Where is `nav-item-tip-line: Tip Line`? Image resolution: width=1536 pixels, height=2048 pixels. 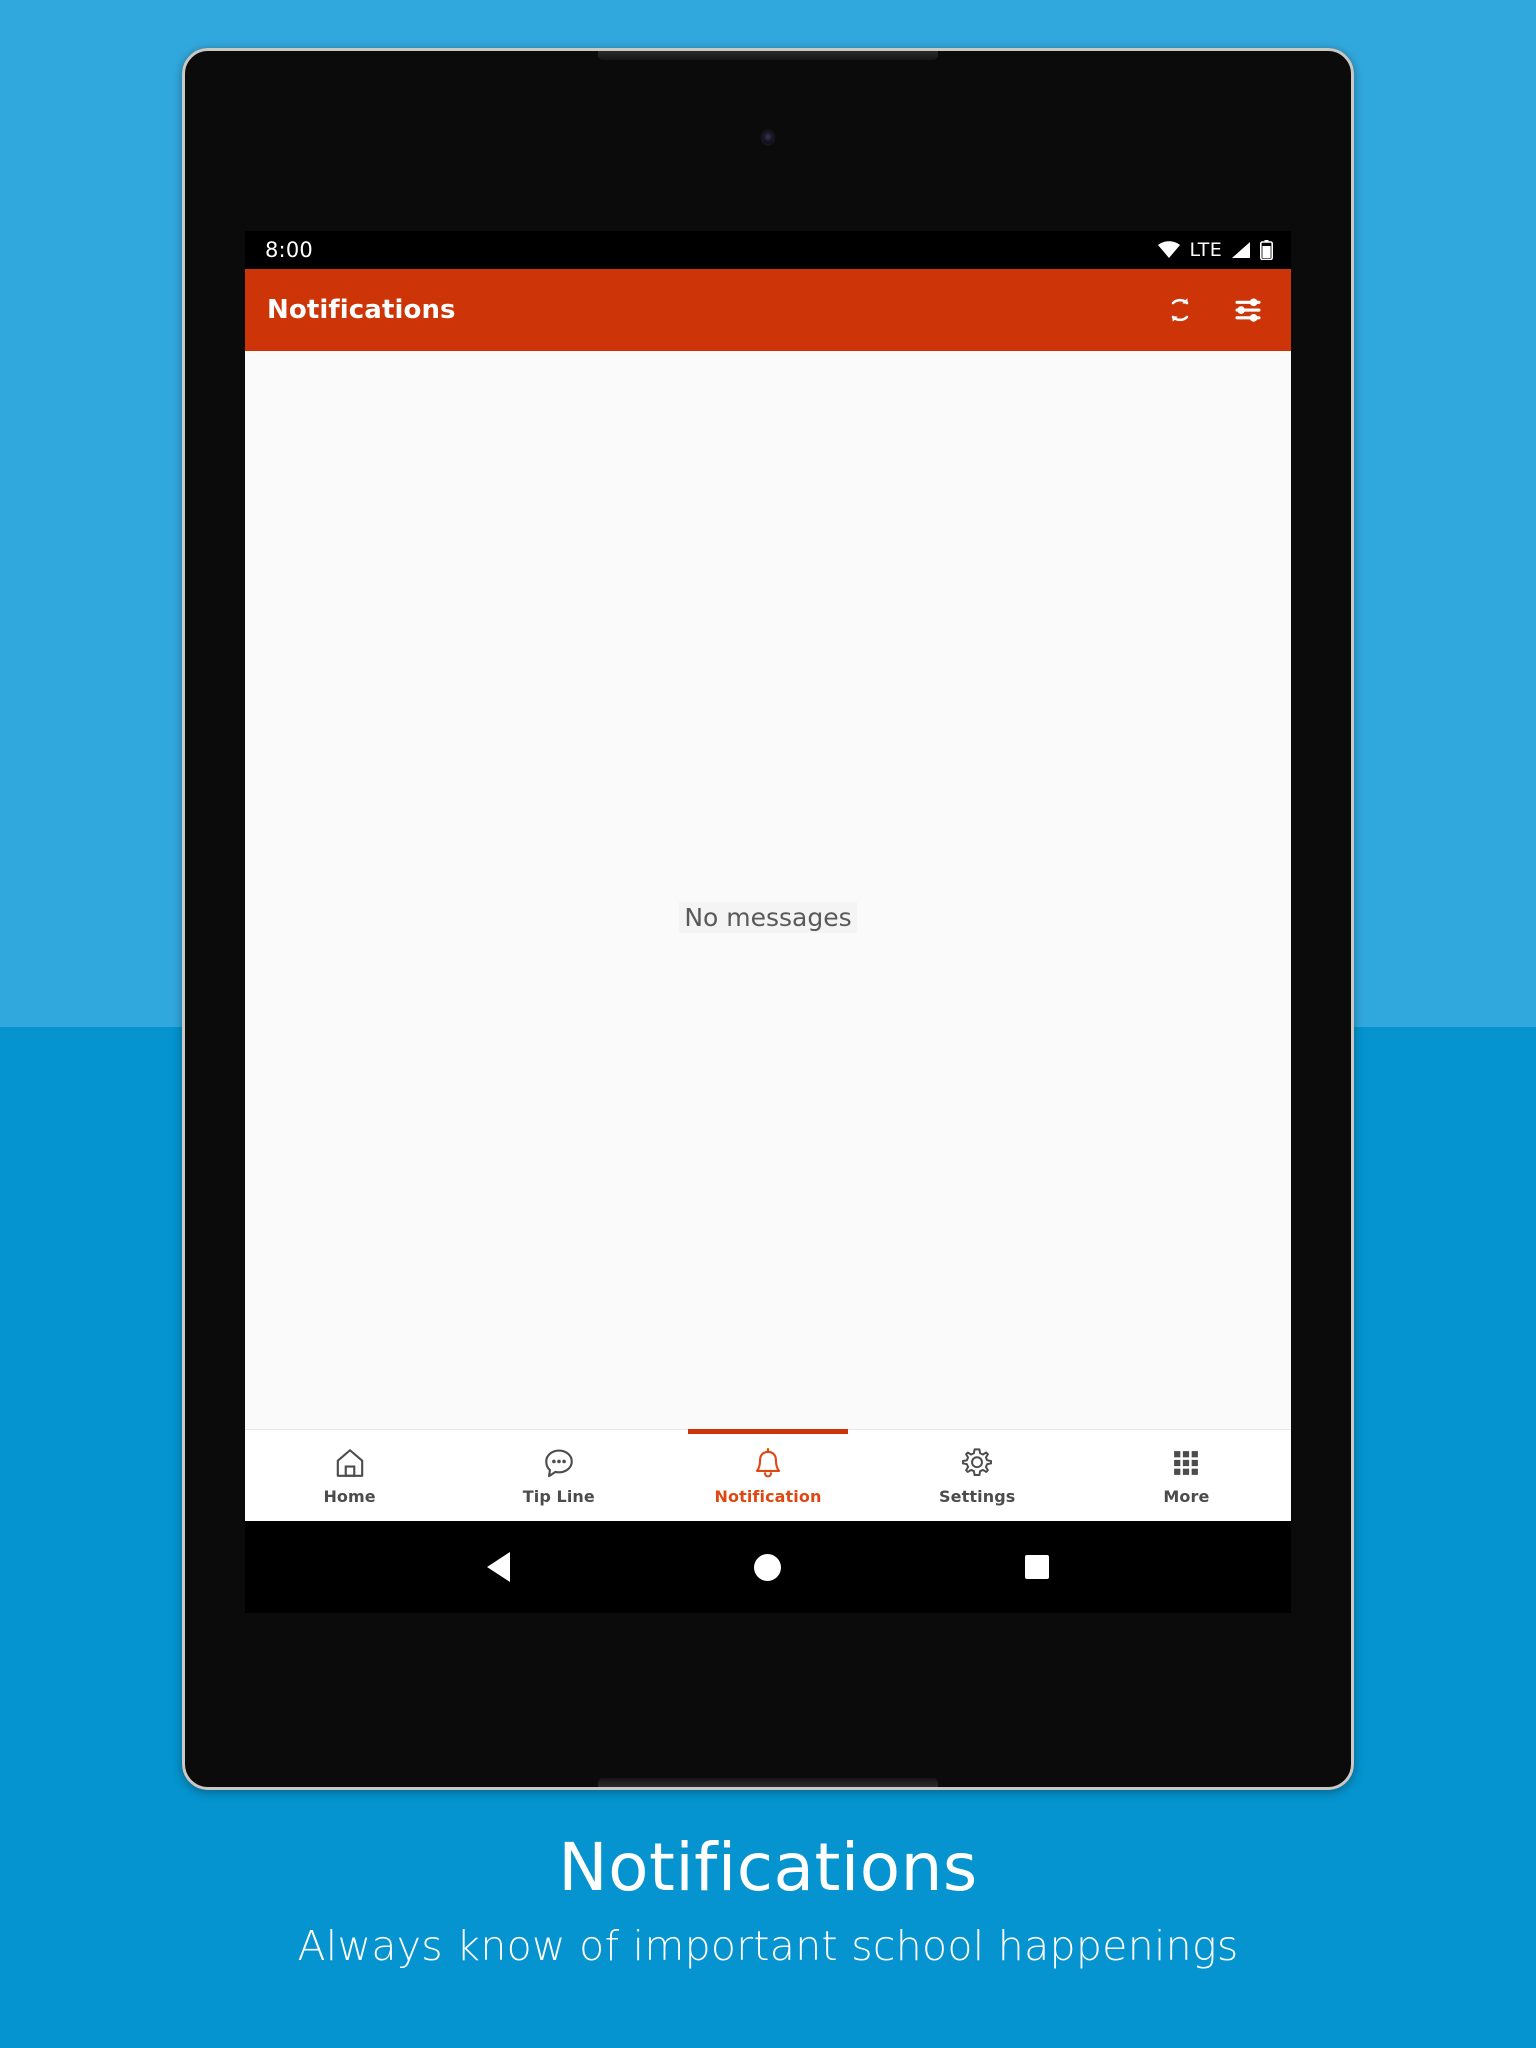
nav-item-tip-line: Tip Line is located at coordinates (558, 1475).